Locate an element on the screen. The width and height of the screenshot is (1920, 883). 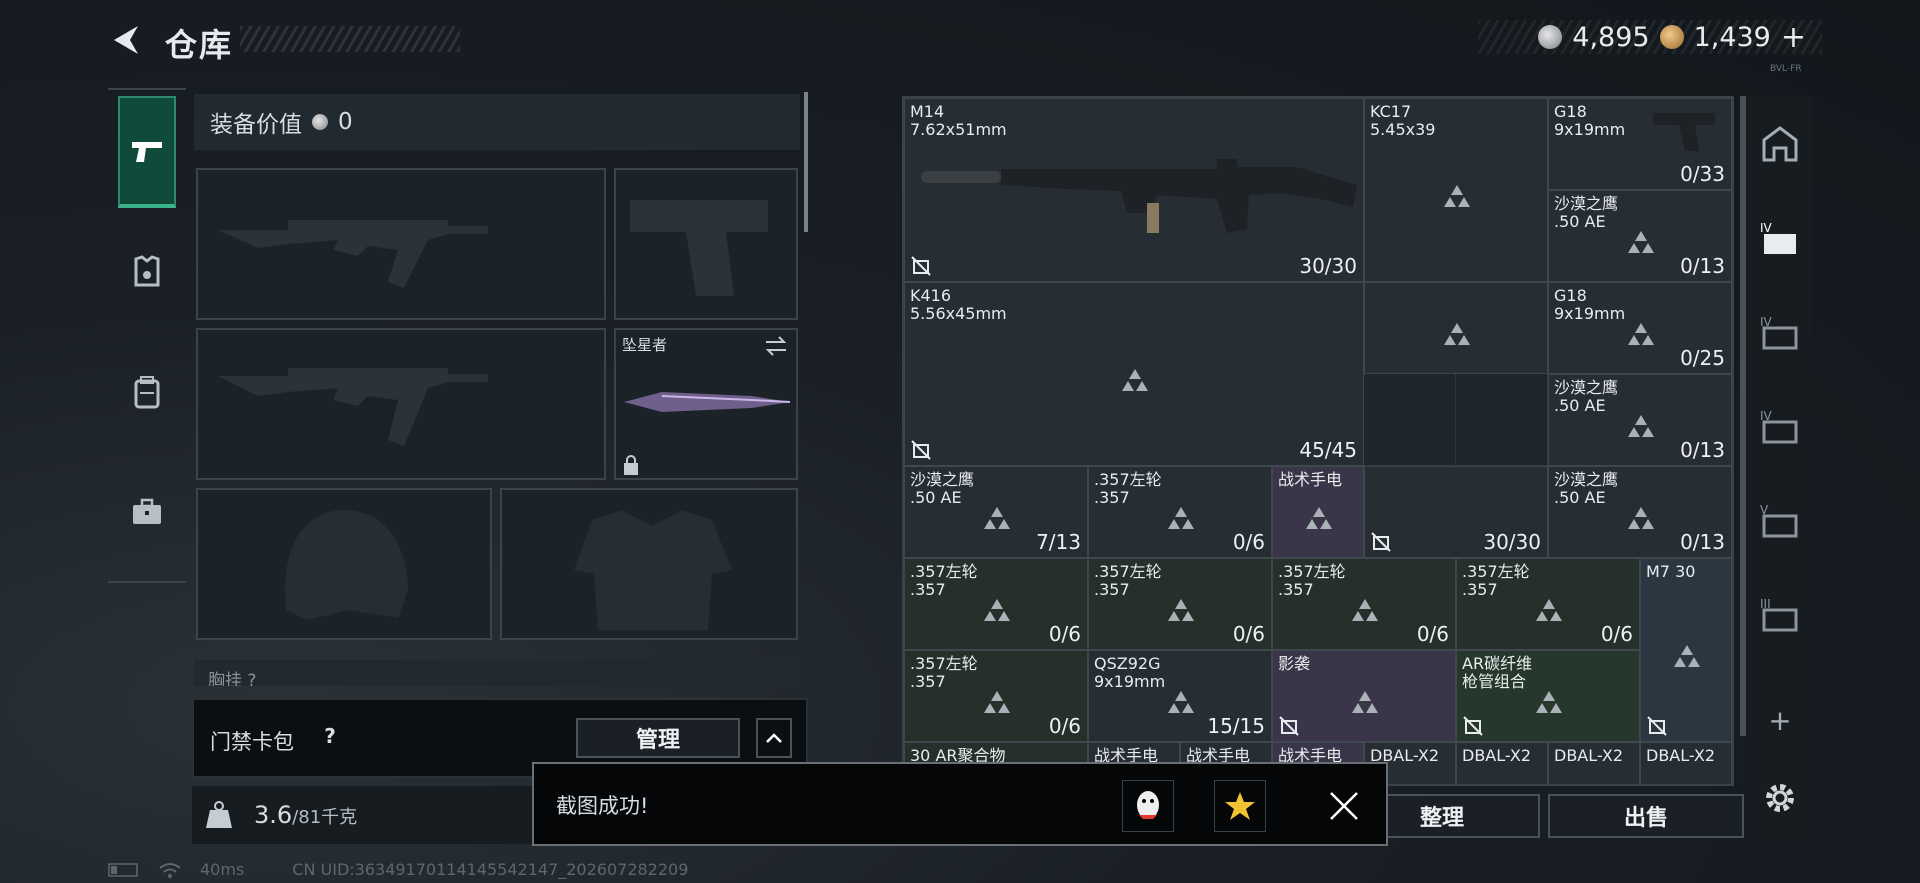
secondary-weapon-slot is located at coordinates (401, 404).